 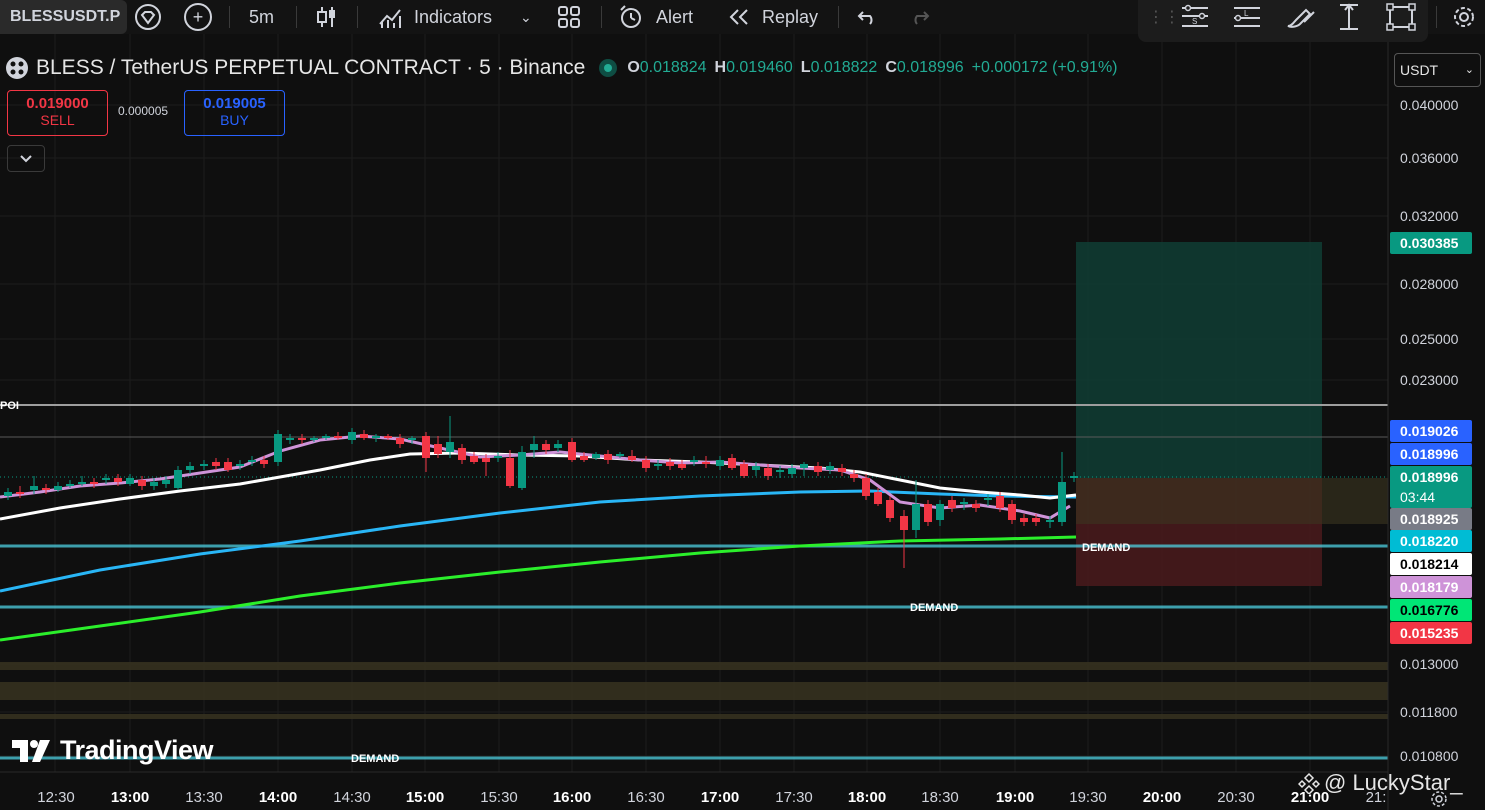 What do you see at coordinates (435, 17) in the screenshot?
I see `indicators-button: Indicators` at bounding box center [435, 17].